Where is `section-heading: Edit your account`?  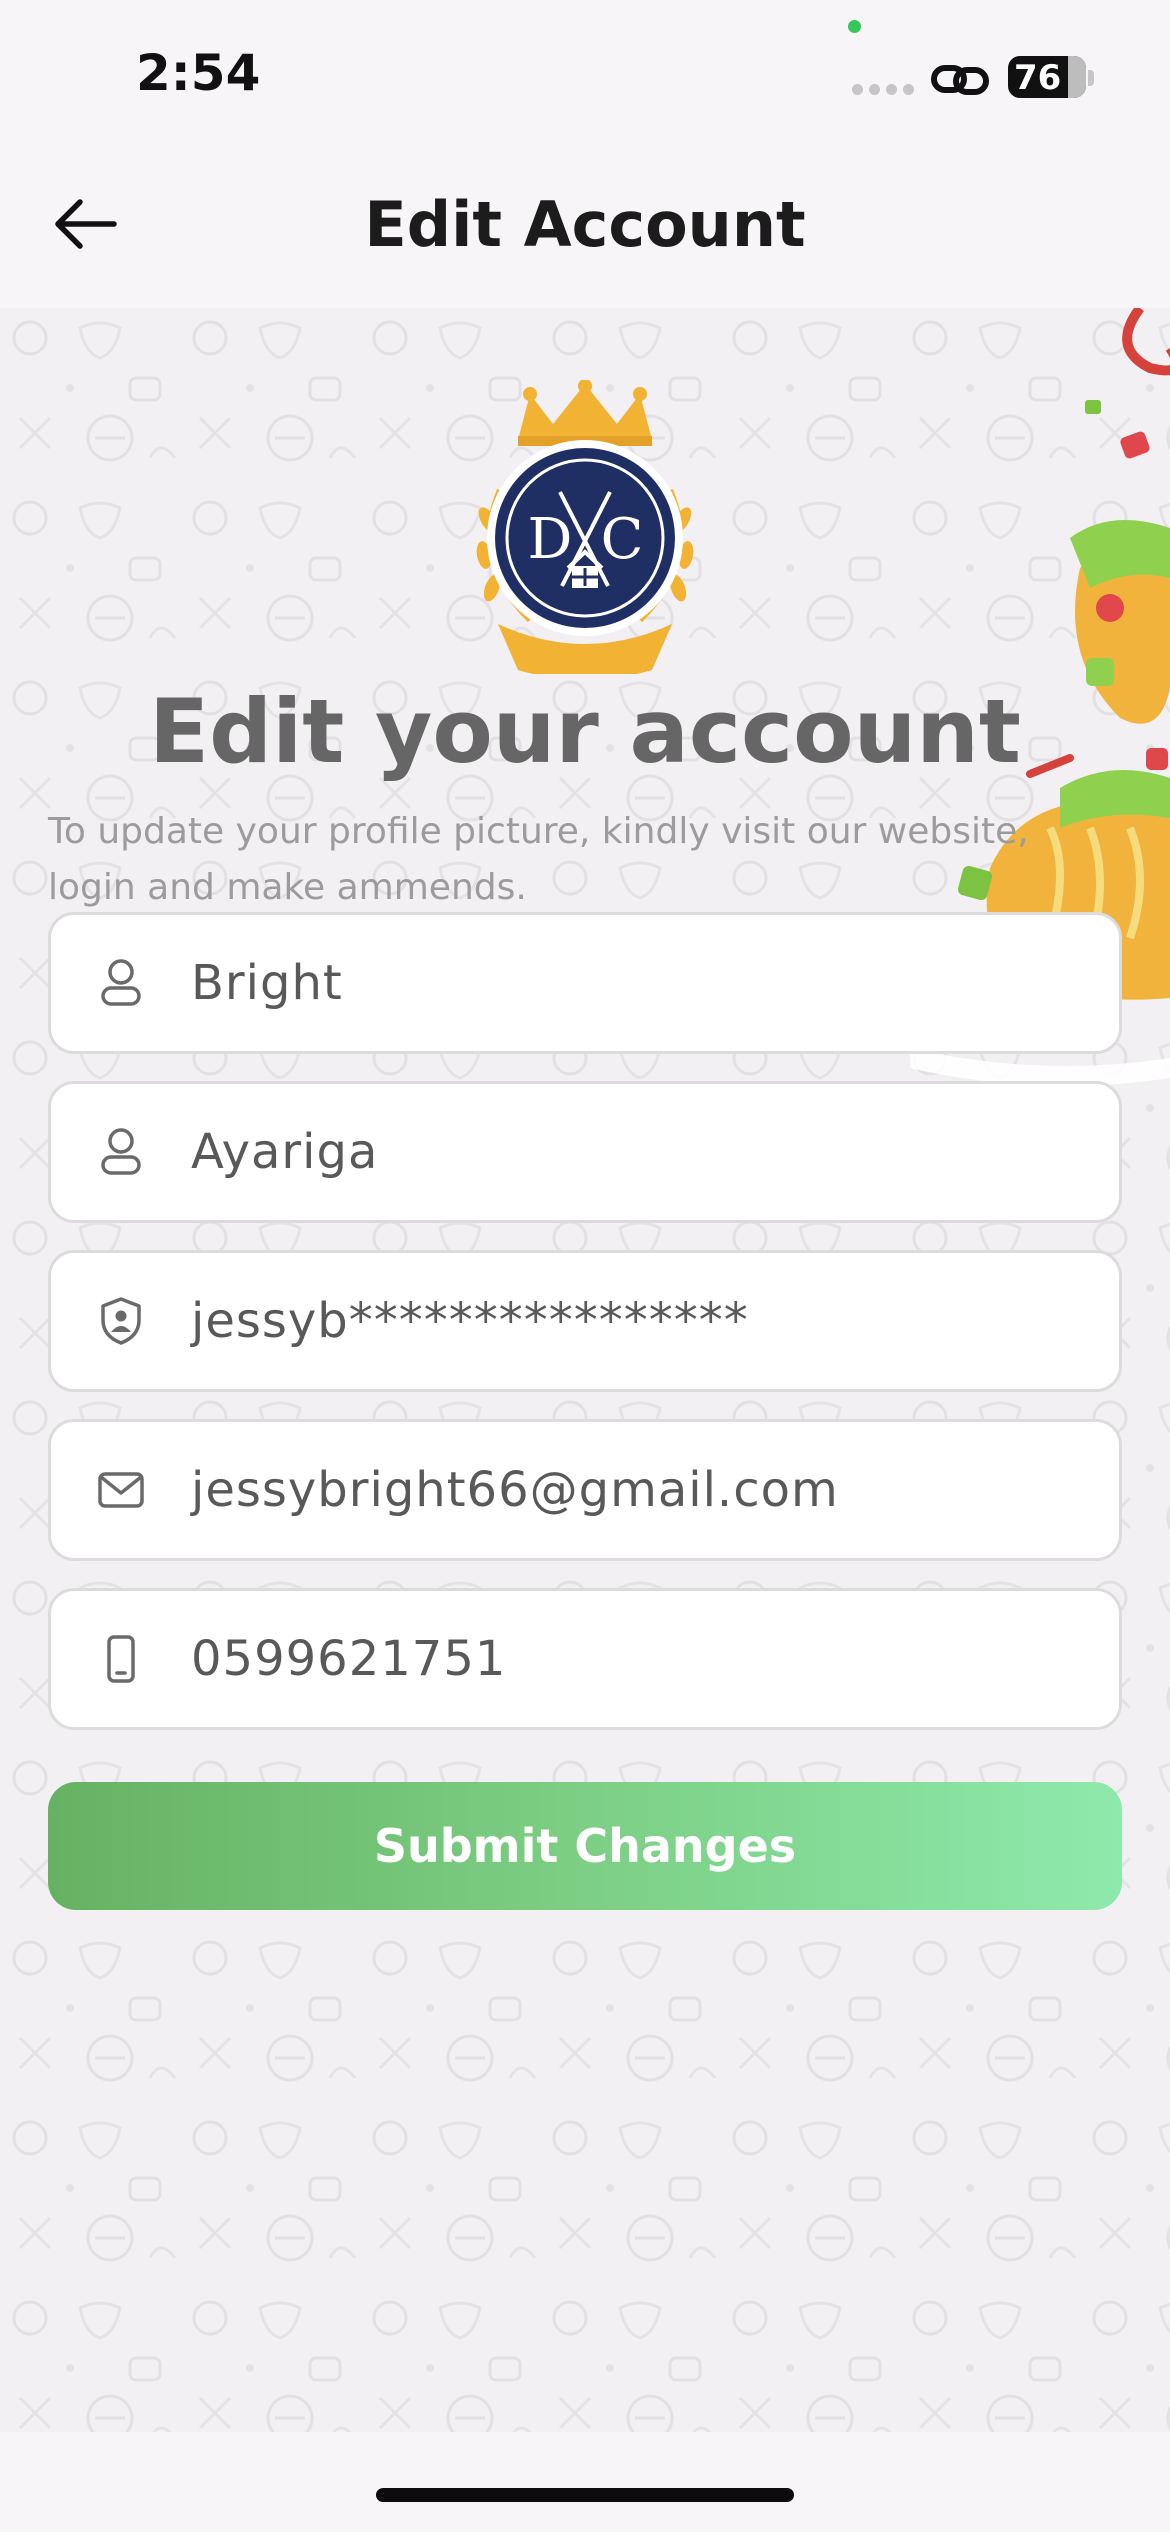 section-heading: Edit your account is located at coordinates (584, 731).